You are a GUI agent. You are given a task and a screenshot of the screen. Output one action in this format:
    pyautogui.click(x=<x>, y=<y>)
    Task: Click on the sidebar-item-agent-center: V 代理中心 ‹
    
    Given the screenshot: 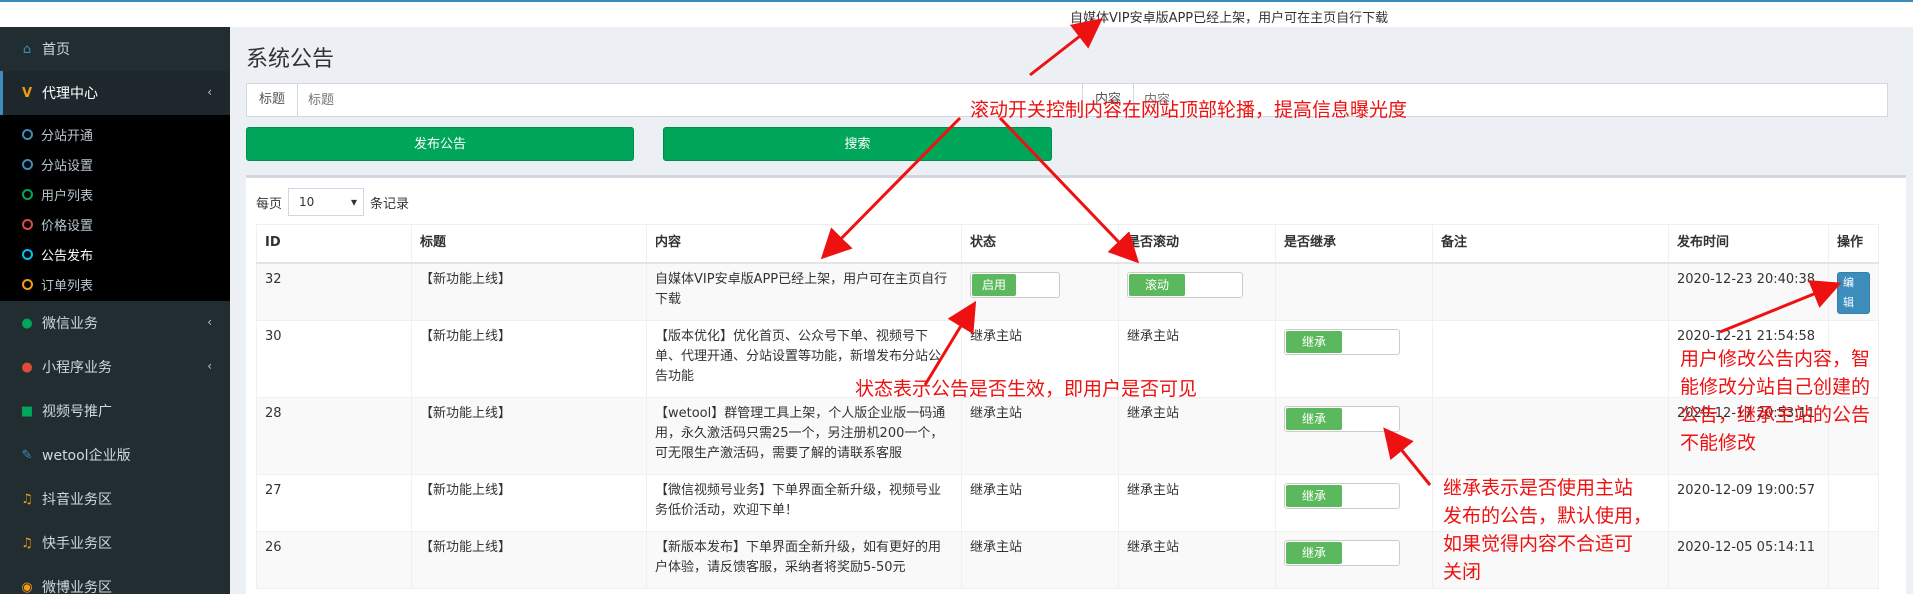 What is the action you would take?
    pyautogui.click(x=115, y=93)
    